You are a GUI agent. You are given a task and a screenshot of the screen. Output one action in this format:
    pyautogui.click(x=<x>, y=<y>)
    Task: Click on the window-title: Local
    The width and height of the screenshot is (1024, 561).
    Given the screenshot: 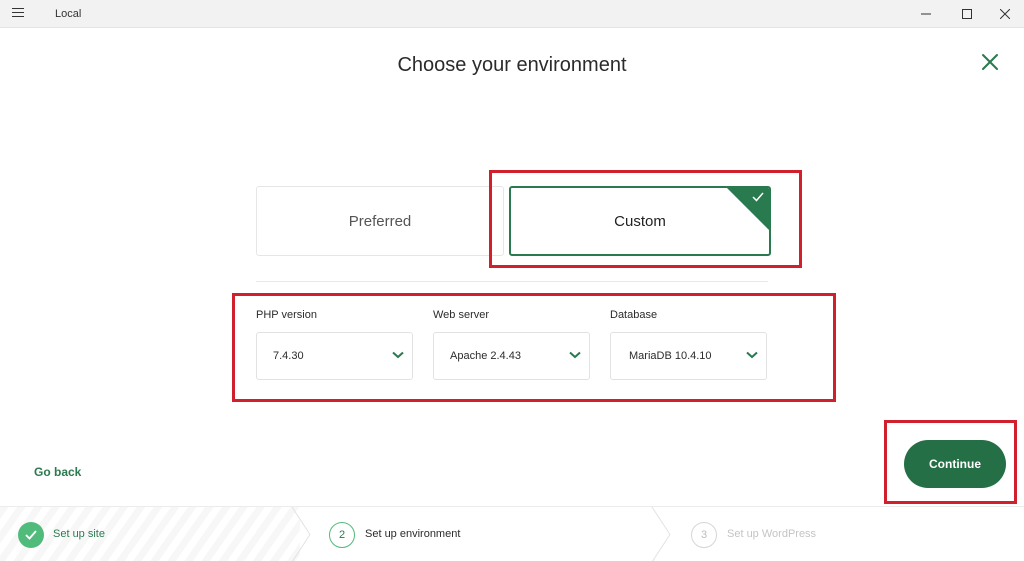 What is the action you would take?
    pyautogui.click(x=68, y=14)
    